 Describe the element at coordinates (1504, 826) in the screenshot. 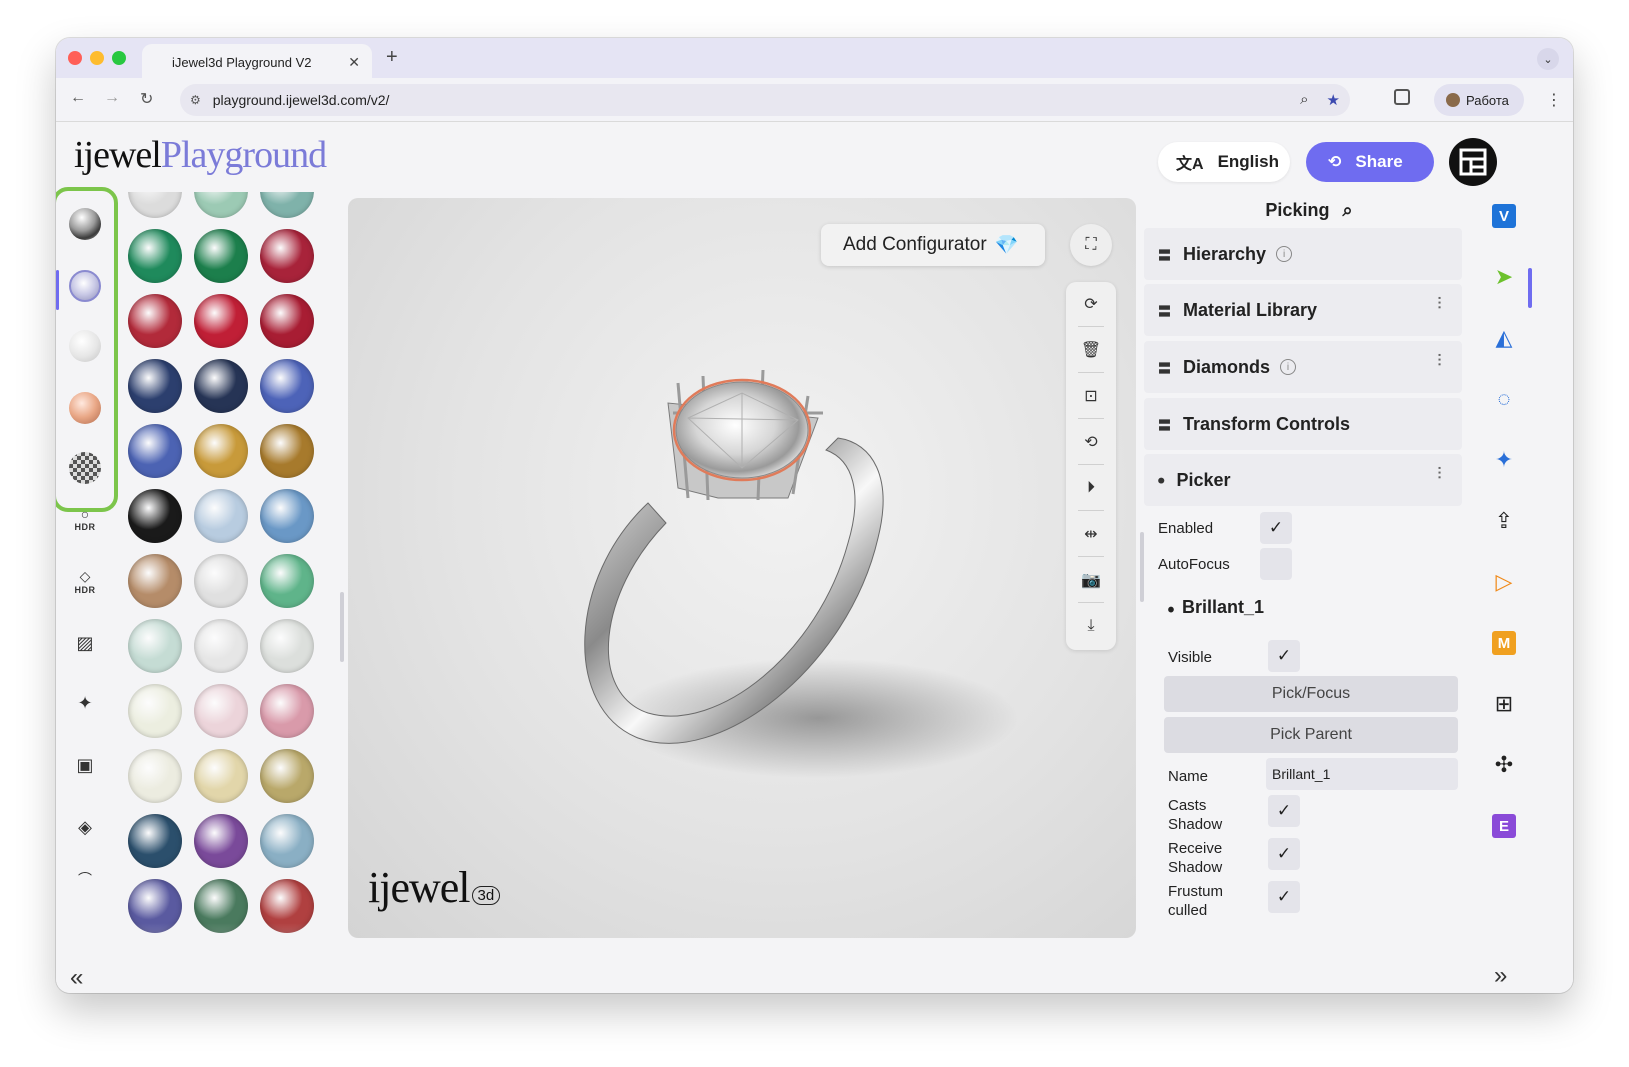

I see `e-plugin-icon: E` at that location.